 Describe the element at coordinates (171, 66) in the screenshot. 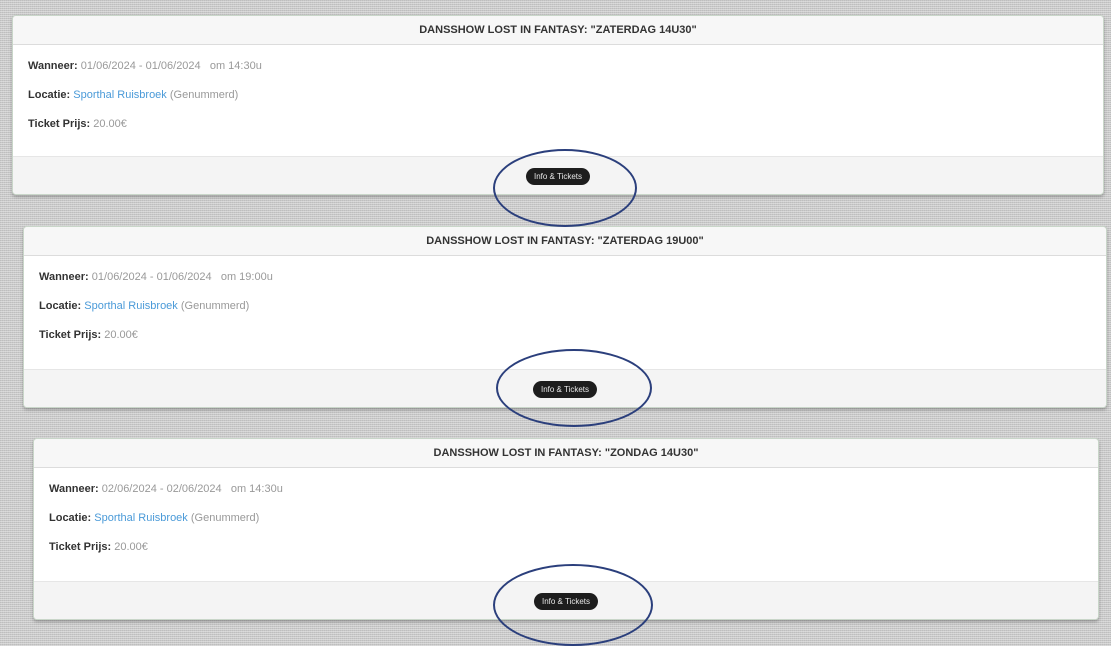

I see `date-value: 01/06/2024 - 01/06/2024 om 14:30u` at that location.